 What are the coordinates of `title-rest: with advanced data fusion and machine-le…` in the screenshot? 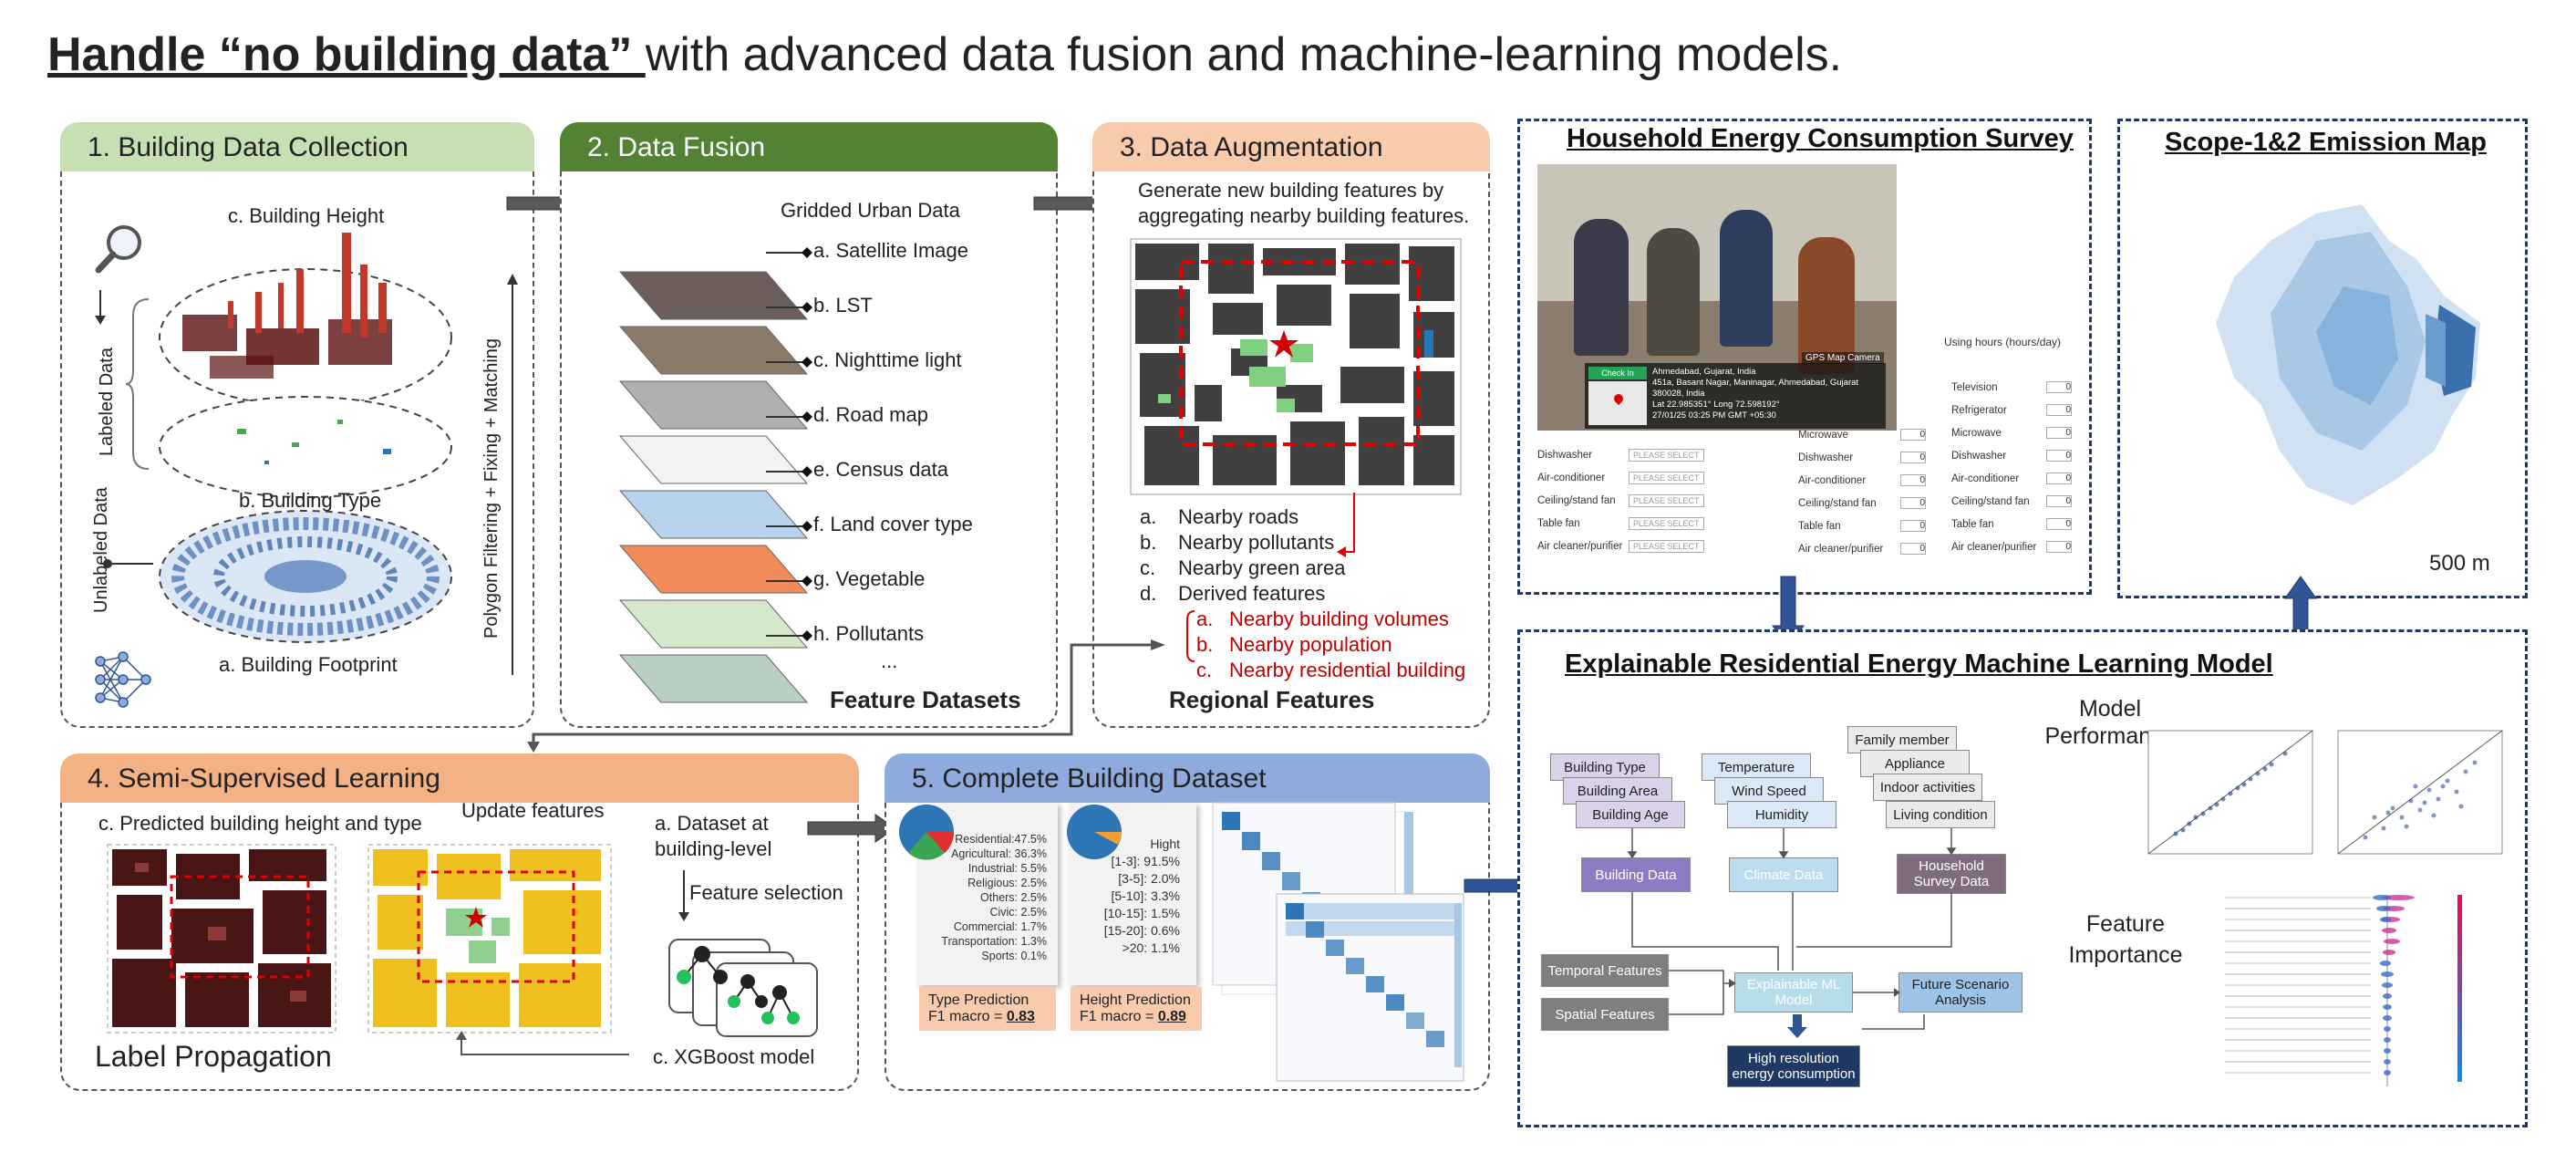 It's located at (1244, 54).